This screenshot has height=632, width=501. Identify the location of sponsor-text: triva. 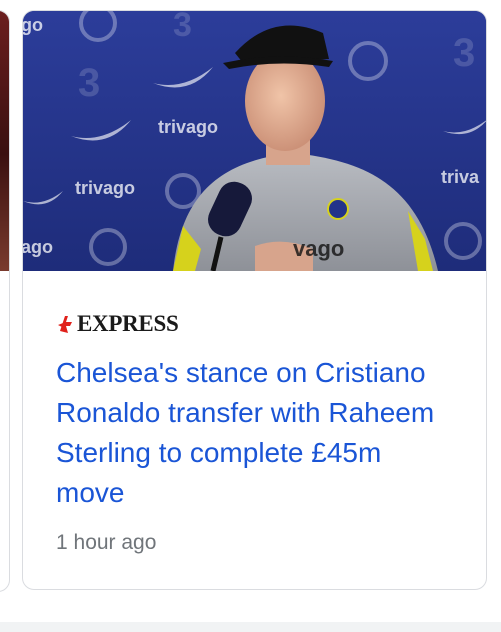
(460, 177).